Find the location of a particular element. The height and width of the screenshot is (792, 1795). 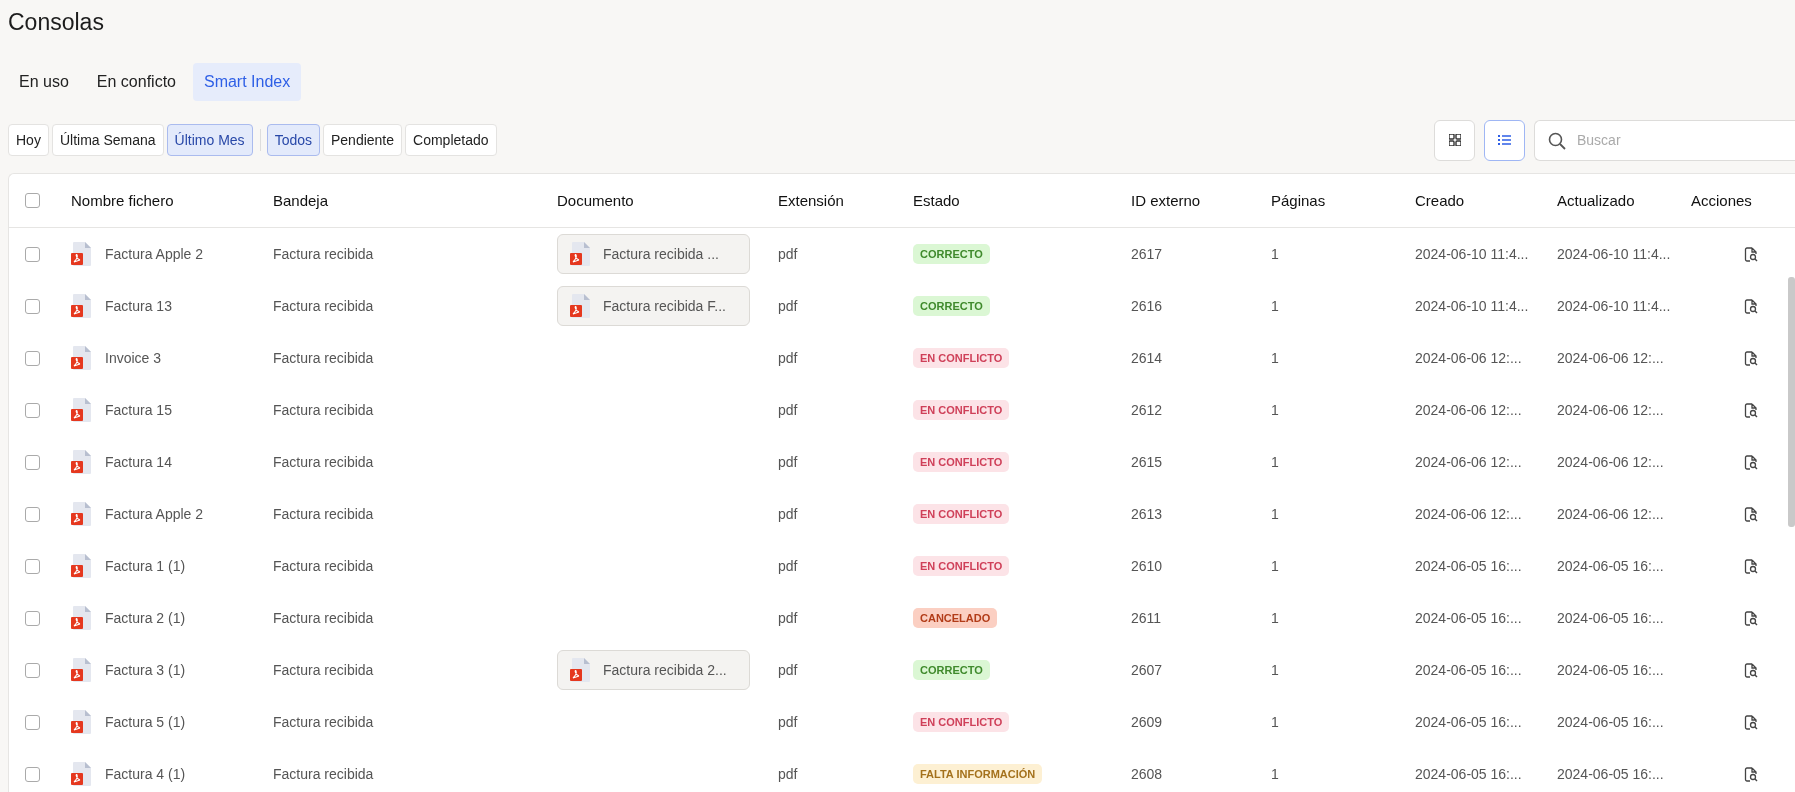

table-cell-text: 2615 is located at coordinates (1147, 462).